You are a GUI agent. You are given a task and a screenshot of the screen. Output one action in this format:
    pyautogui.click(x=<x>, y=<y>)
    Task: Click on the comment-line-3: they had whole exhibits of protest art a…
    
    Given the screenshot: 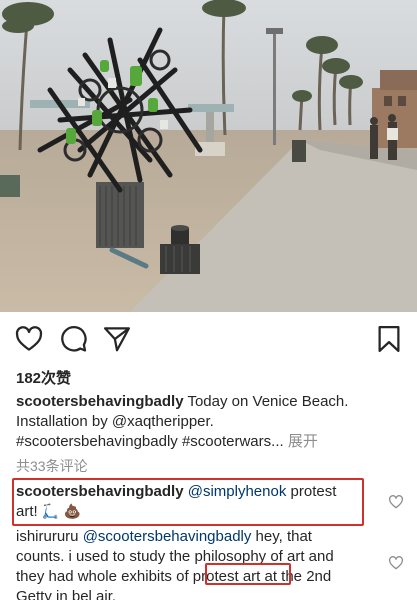 What is the action you would take?
    pyautogui.click(x=199, y=577)
    